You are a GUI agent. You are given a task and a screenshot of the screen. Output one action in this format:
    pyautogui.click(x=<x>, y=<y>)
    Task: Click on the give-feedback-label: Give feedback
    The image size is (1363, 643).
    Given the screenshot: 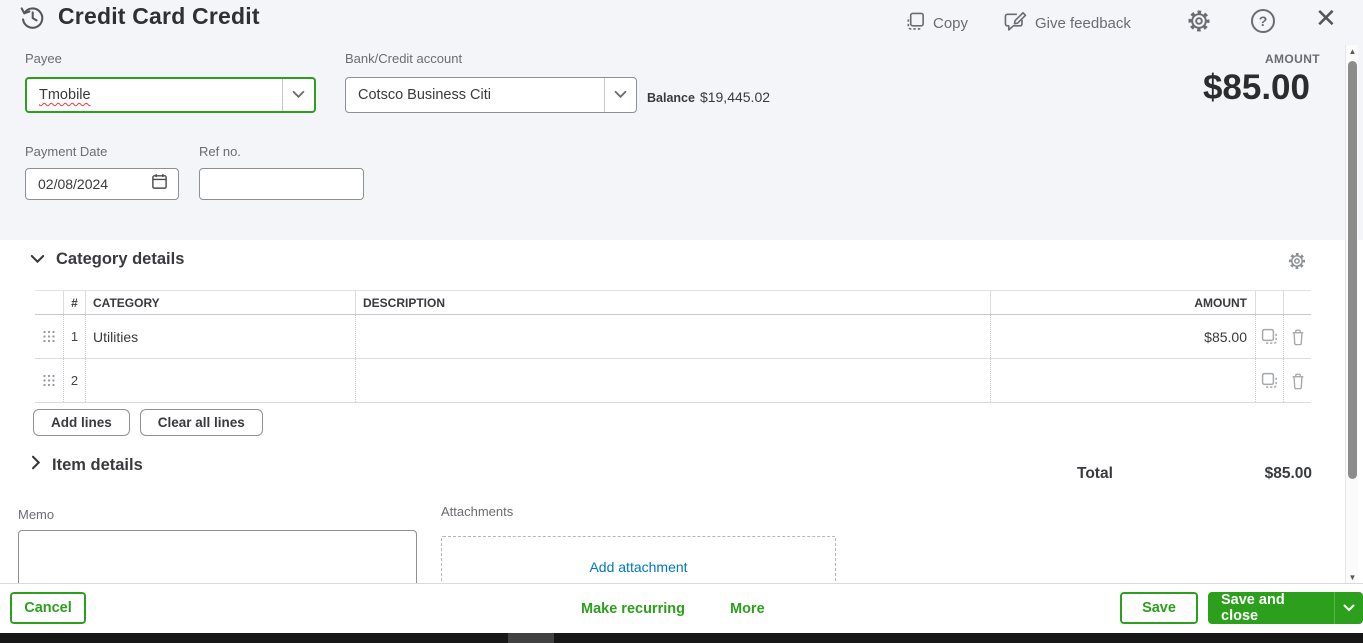 What is the action you would take?
    pyautogui.click(x=1083, y=23)
    